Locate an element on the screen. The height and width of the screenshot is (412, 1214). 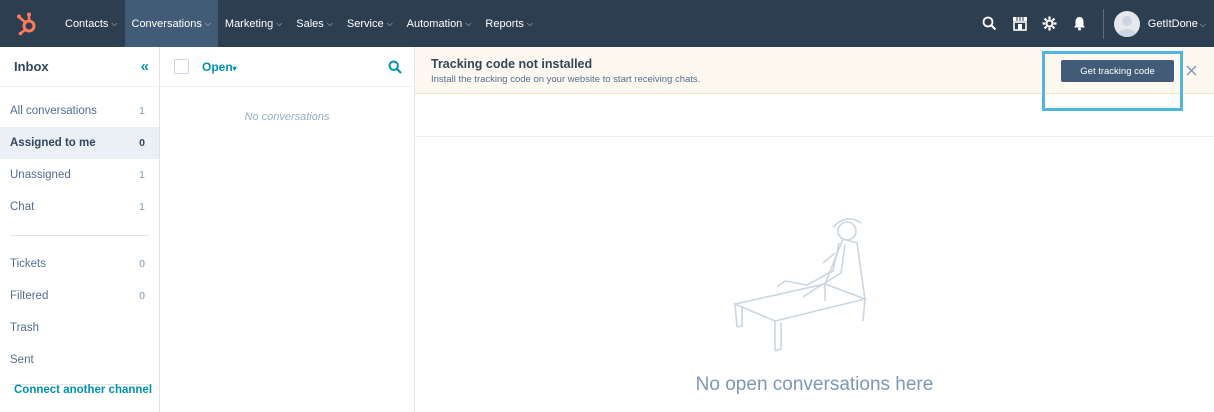
nav-reports-label: Reports is located at coordinates (504, 23).